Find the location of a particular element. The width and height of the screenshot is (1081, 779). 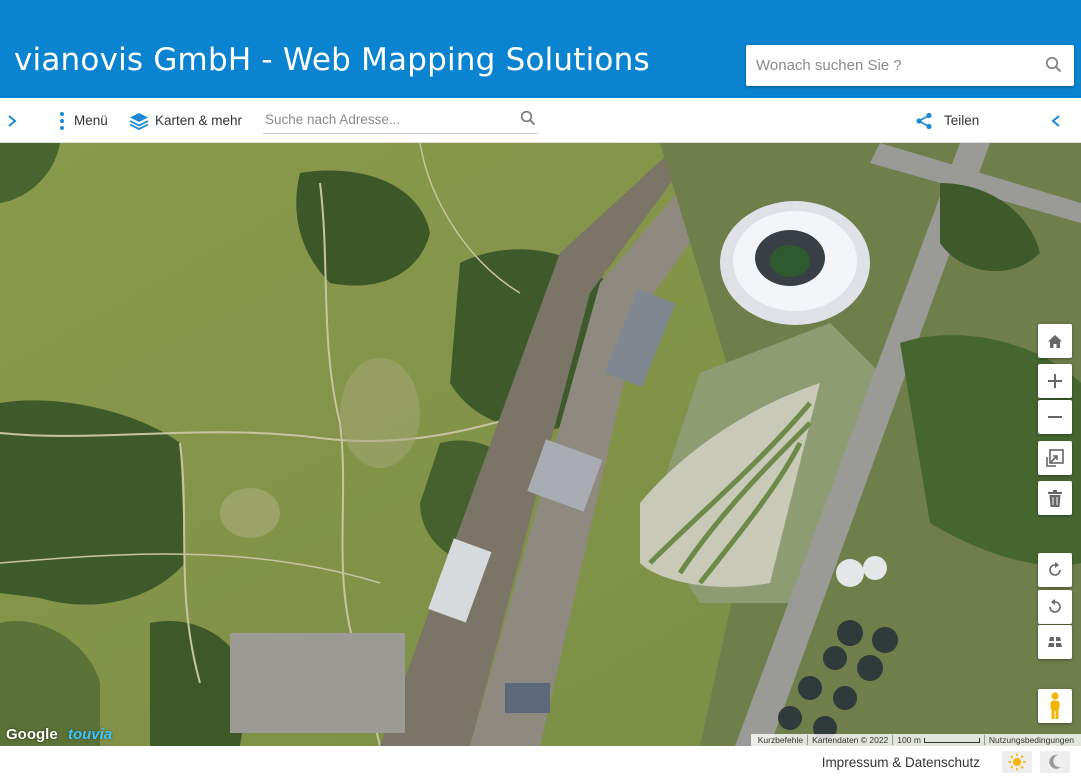

share-icon is located at coordinates (924, 120).